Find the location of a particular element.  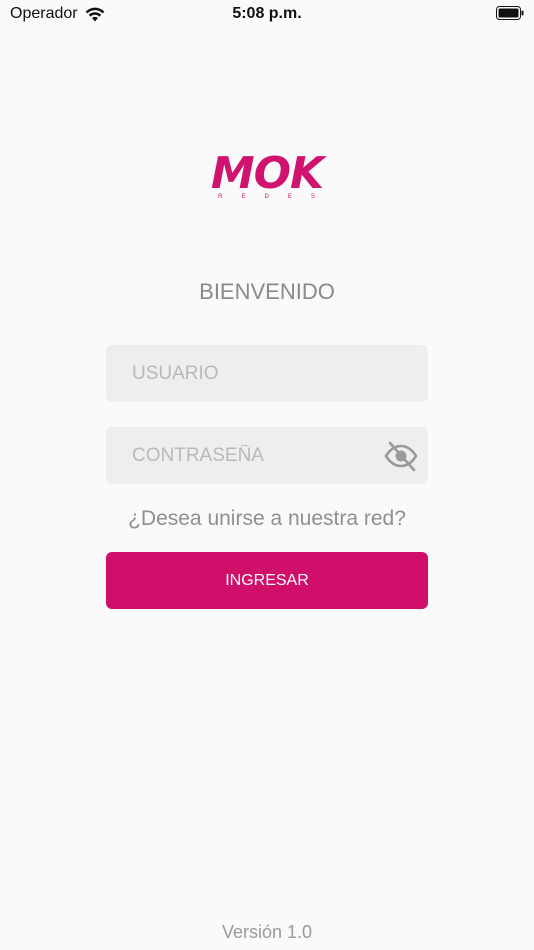

username-field-container is located at coordinates (267, 373).